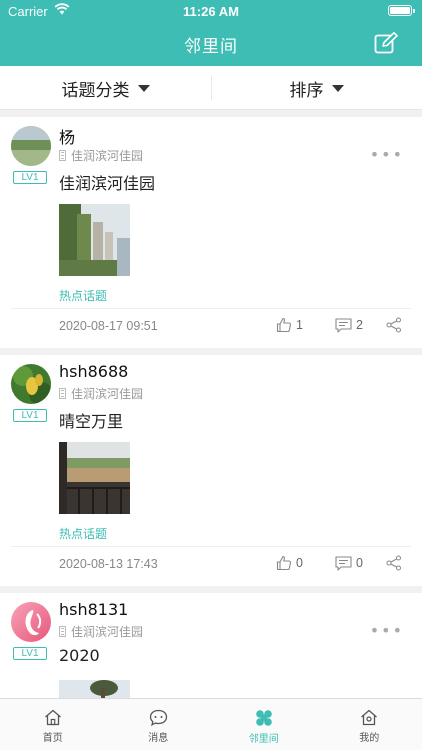  I want to click on filter-bar: 话题分类 排序, so click(211, 88).